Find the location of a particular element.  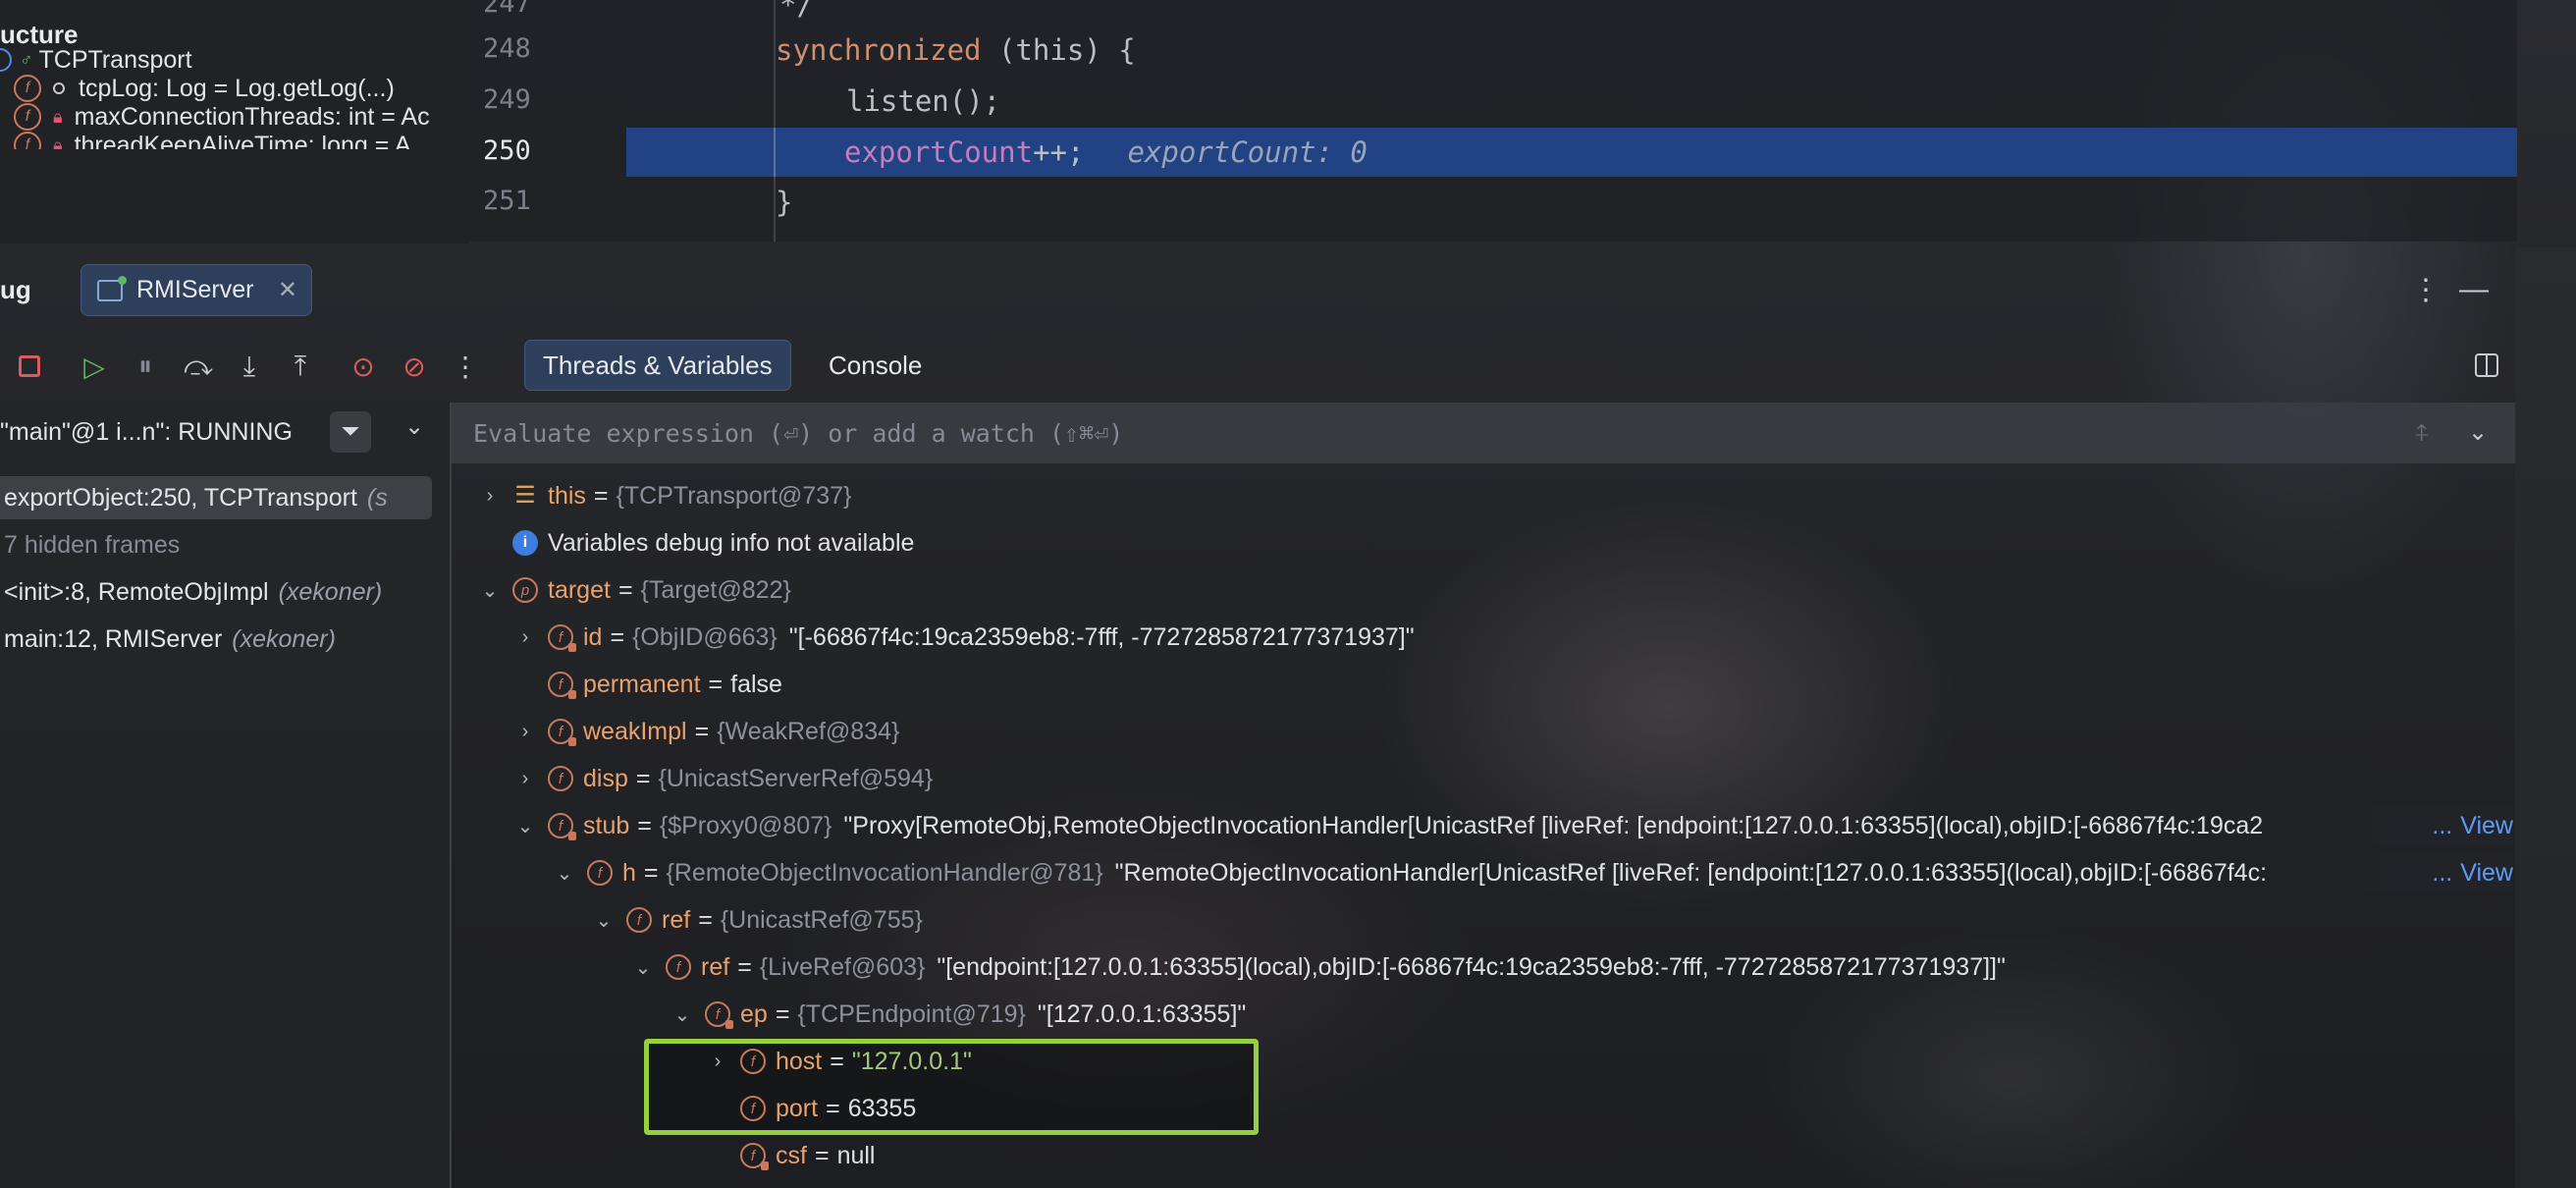

frames-panel is located at coordinates (225, 795).